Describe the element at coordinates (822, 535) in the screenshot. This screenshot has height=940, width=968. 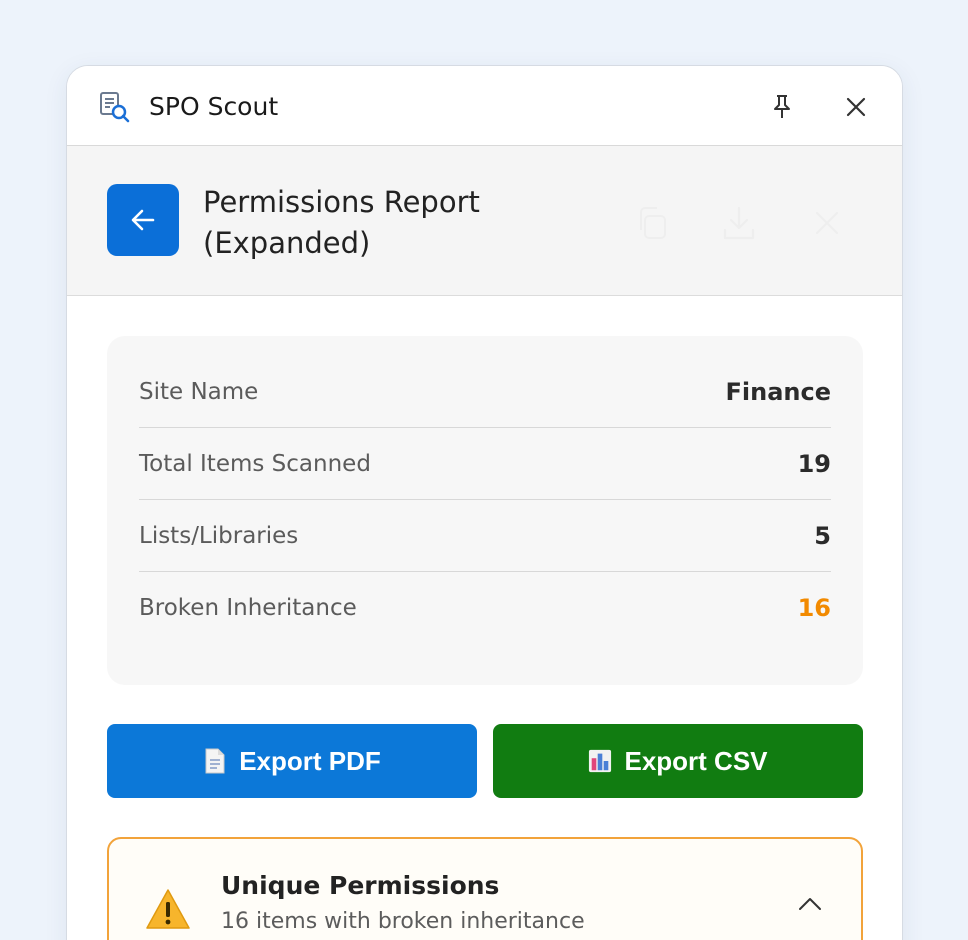
I see `stat-value: 5` at that location.